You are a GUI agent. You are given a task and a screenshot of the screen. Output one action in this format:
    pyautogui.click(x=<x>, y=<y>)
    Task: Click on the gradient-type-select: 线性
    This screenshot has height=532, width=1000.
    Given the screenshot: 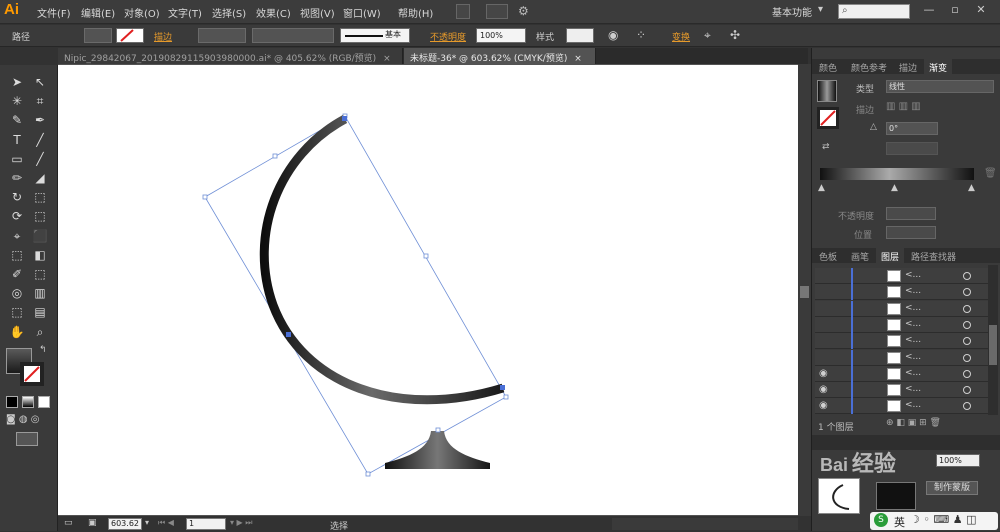 What is the action you would take?
    pyautogui.click(x=940, y=86)
    